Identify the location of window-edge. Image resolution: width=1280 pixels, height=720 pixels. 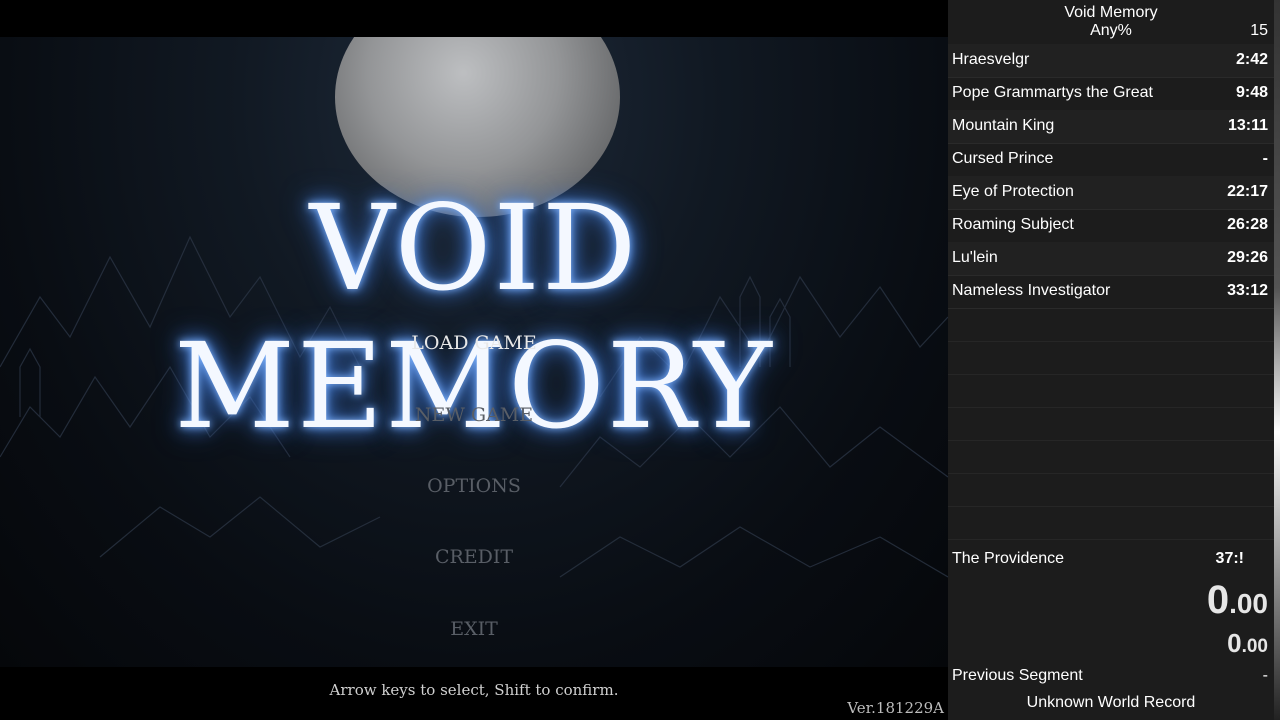
(1277, 360).